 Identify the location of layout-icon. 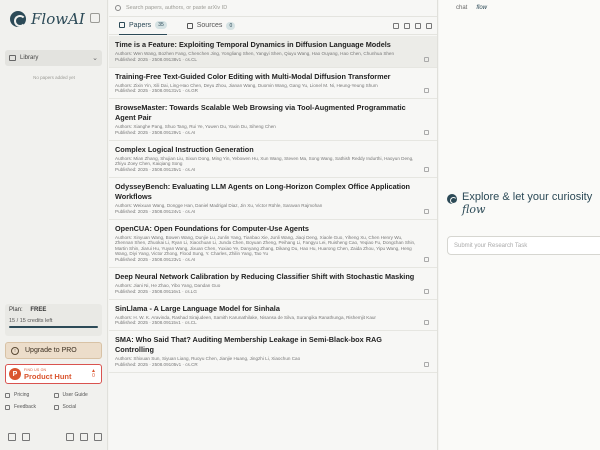
(26, 437).